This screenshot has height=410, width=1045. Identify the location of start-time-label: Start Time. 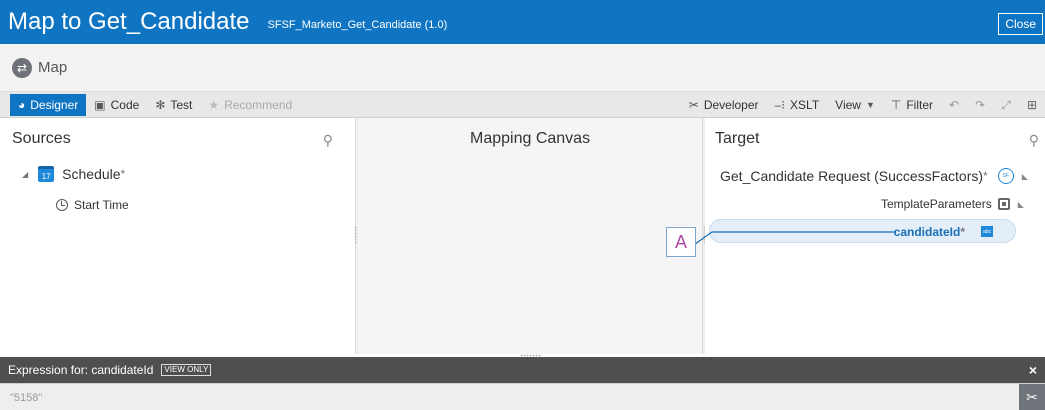
(101, 205).